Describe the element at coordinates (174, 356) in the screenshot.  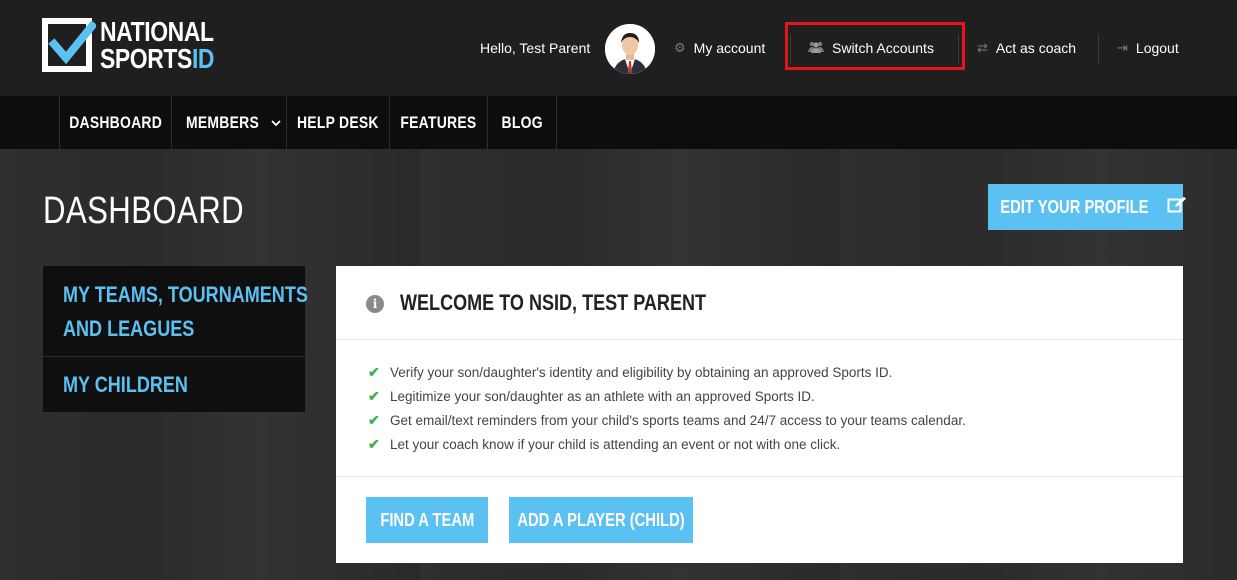
I see `sidebar-divider` at that location.